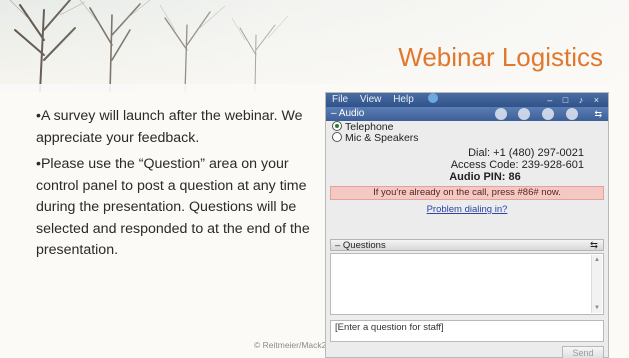 This screenshot has width=629, height=358. I want to click on audio-pin: Audio PIN: 86, so click(485, 177).